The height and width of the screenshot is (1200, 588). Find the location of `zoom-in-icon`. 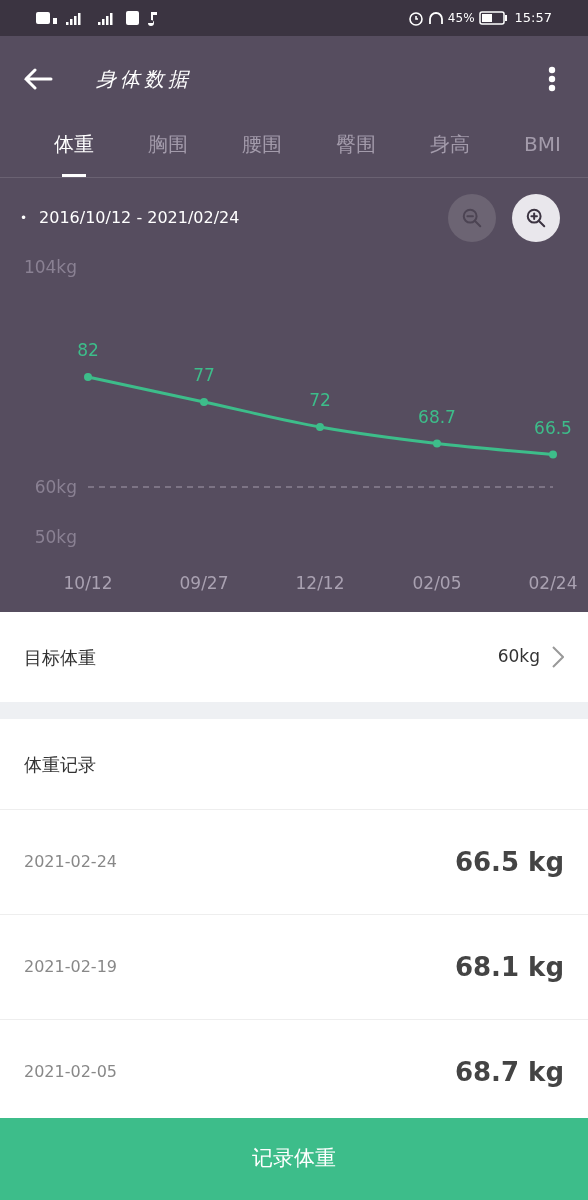

zoom-in-icon is located at coordinates (536, 218).